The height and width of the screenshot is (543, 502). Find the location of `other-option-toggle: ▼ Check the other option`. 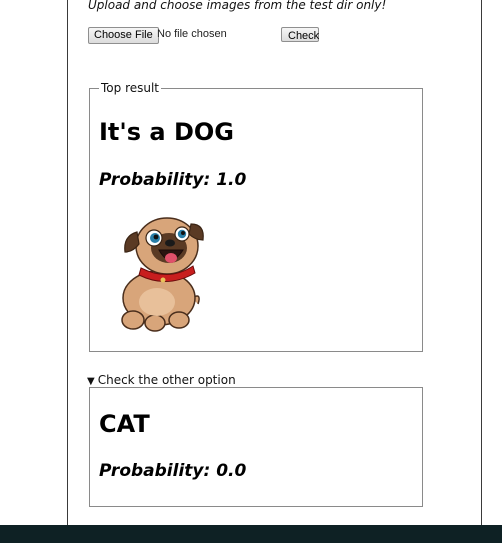

other-option-toggle: ▼ Check the other option is located at coordinates (161, 380).